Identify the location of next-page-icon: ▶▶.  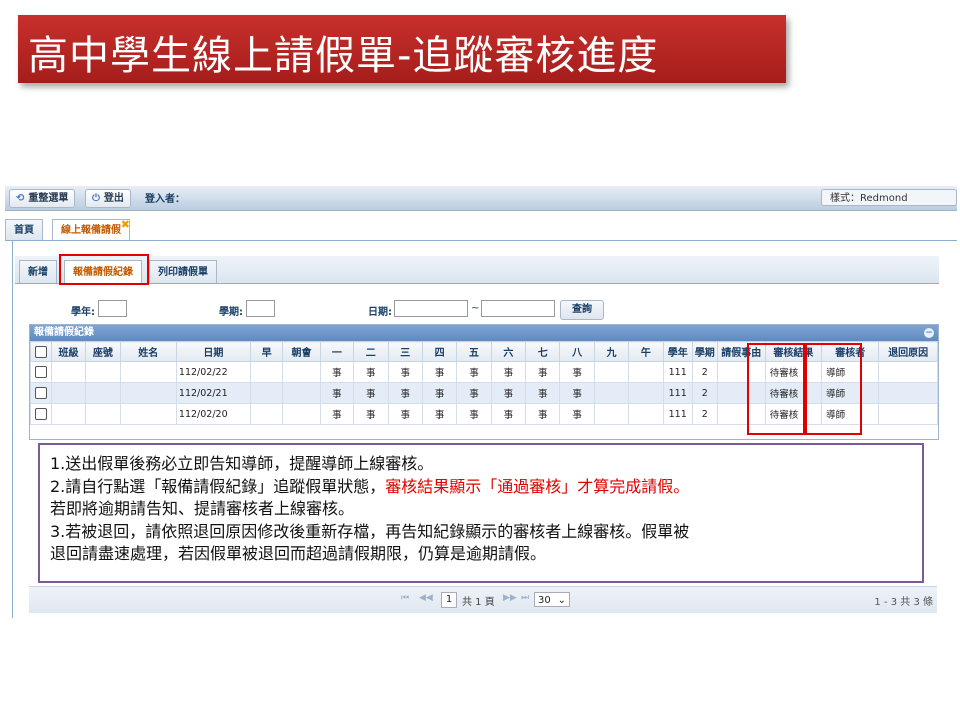
(510, 598).